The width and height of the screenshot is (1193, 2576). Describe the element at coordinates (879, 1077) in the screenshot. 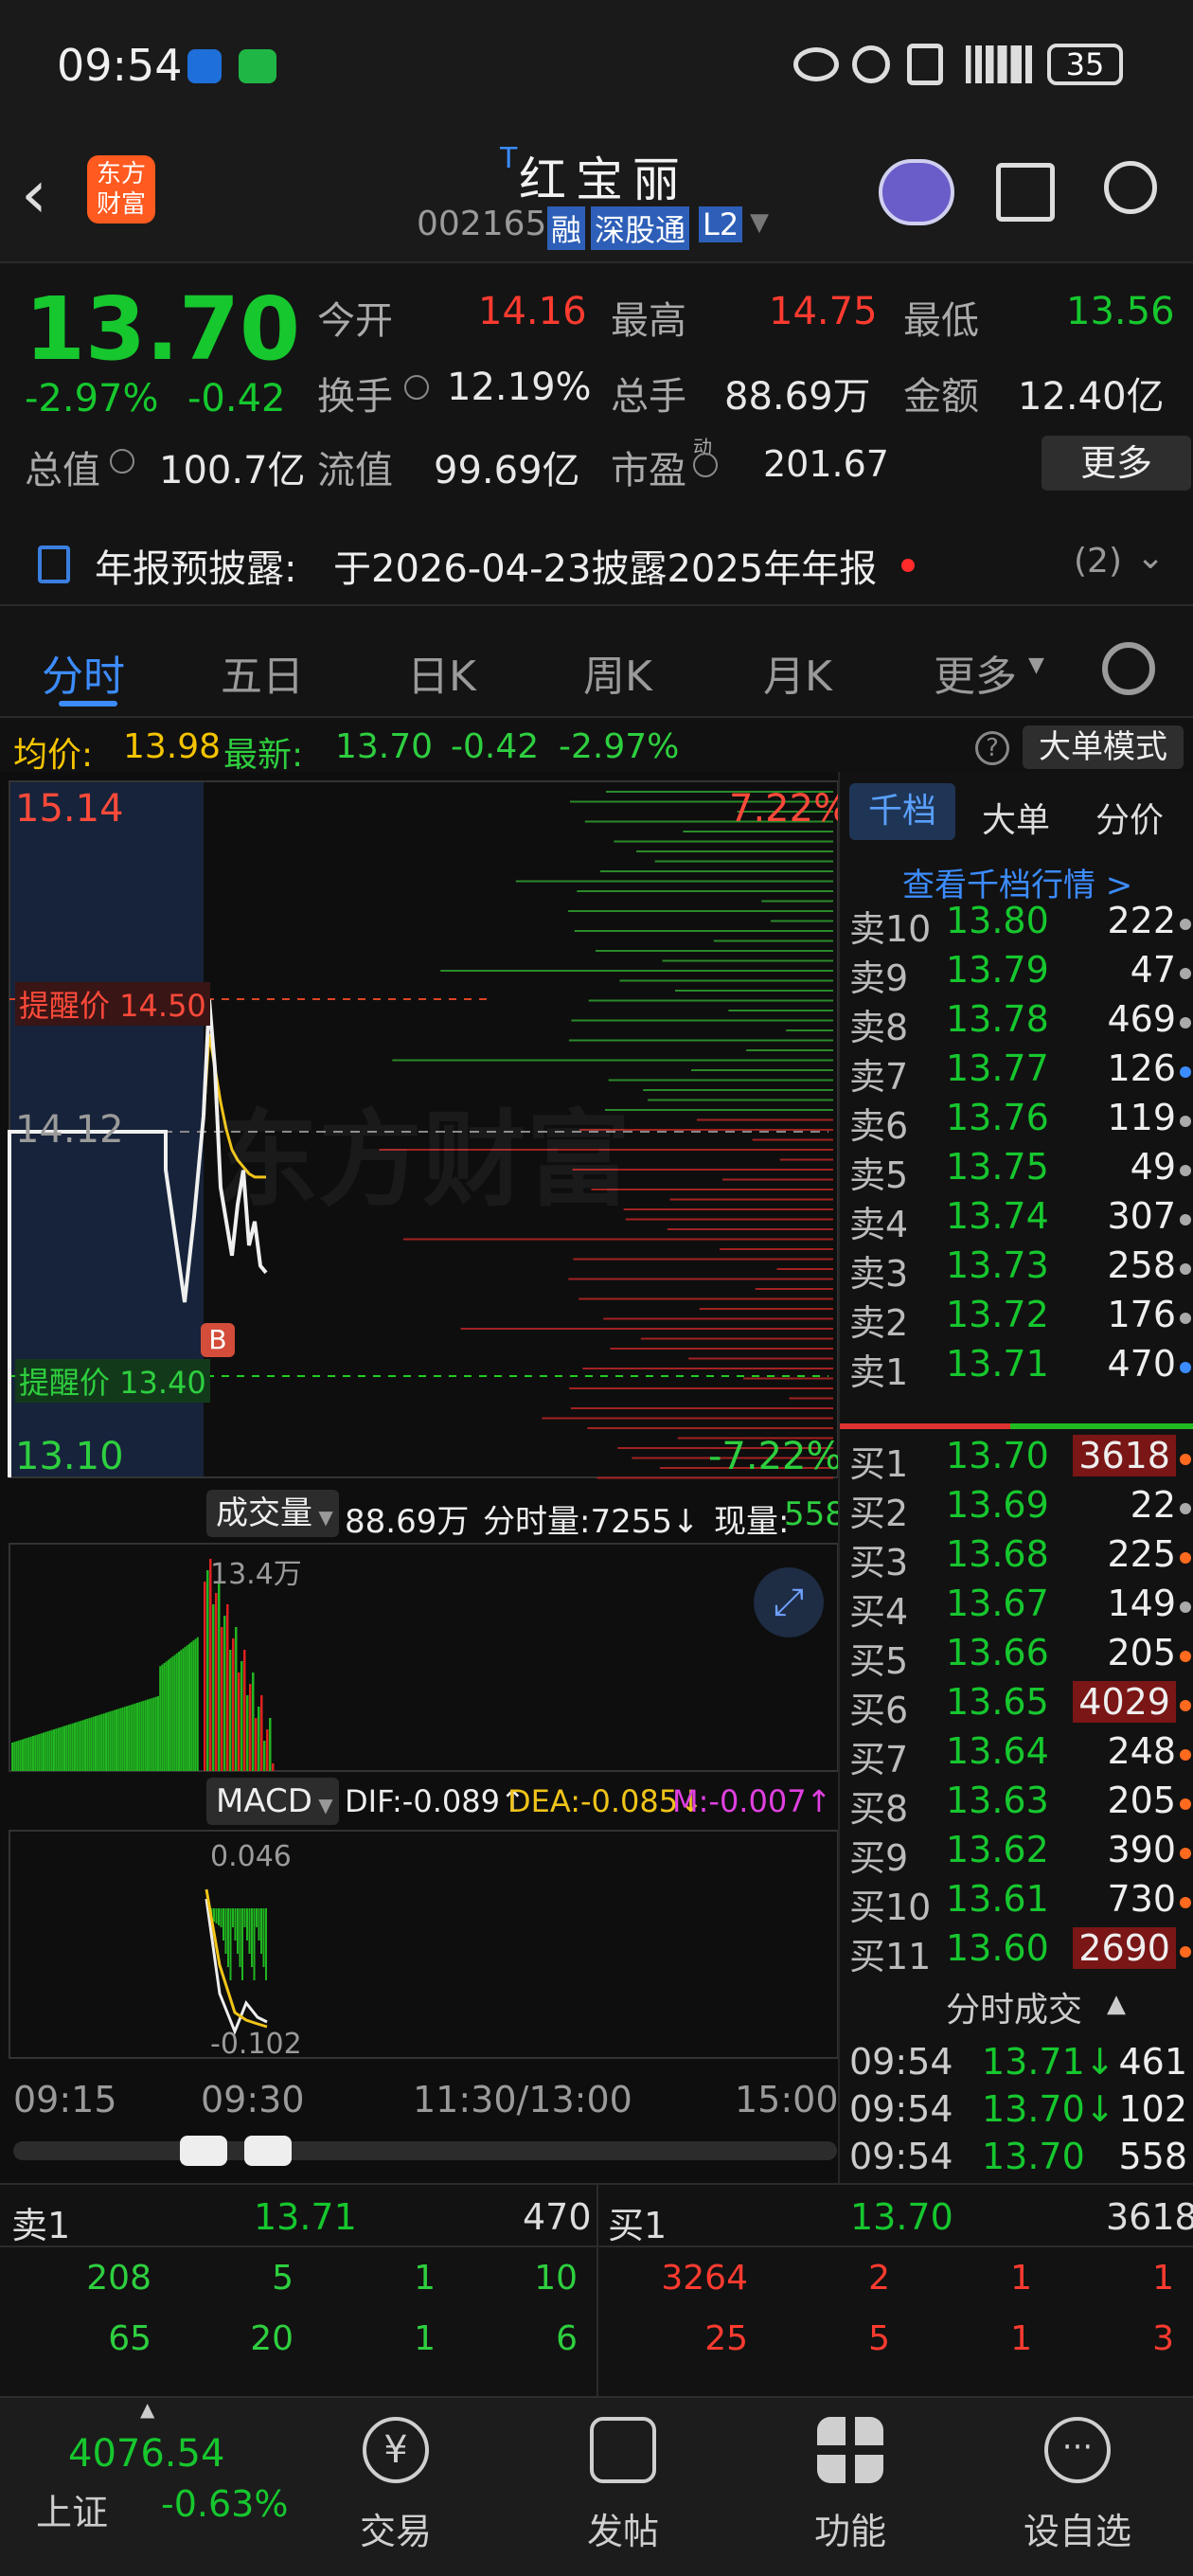

I see `level-label: 卖7` at that location.